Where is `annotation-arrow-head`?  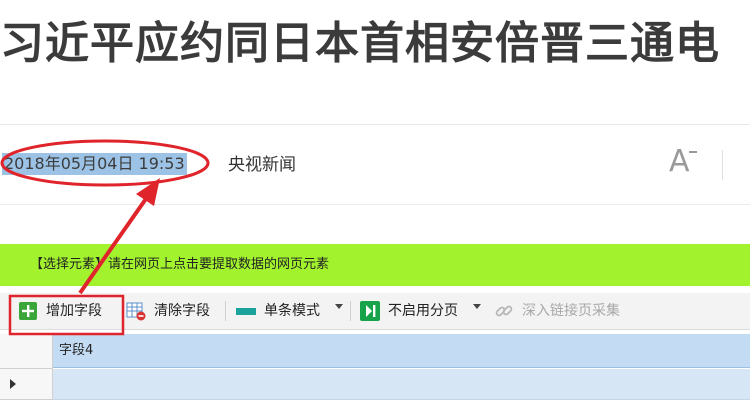 annotation-arrow-head is located at coordinates (148, 192).